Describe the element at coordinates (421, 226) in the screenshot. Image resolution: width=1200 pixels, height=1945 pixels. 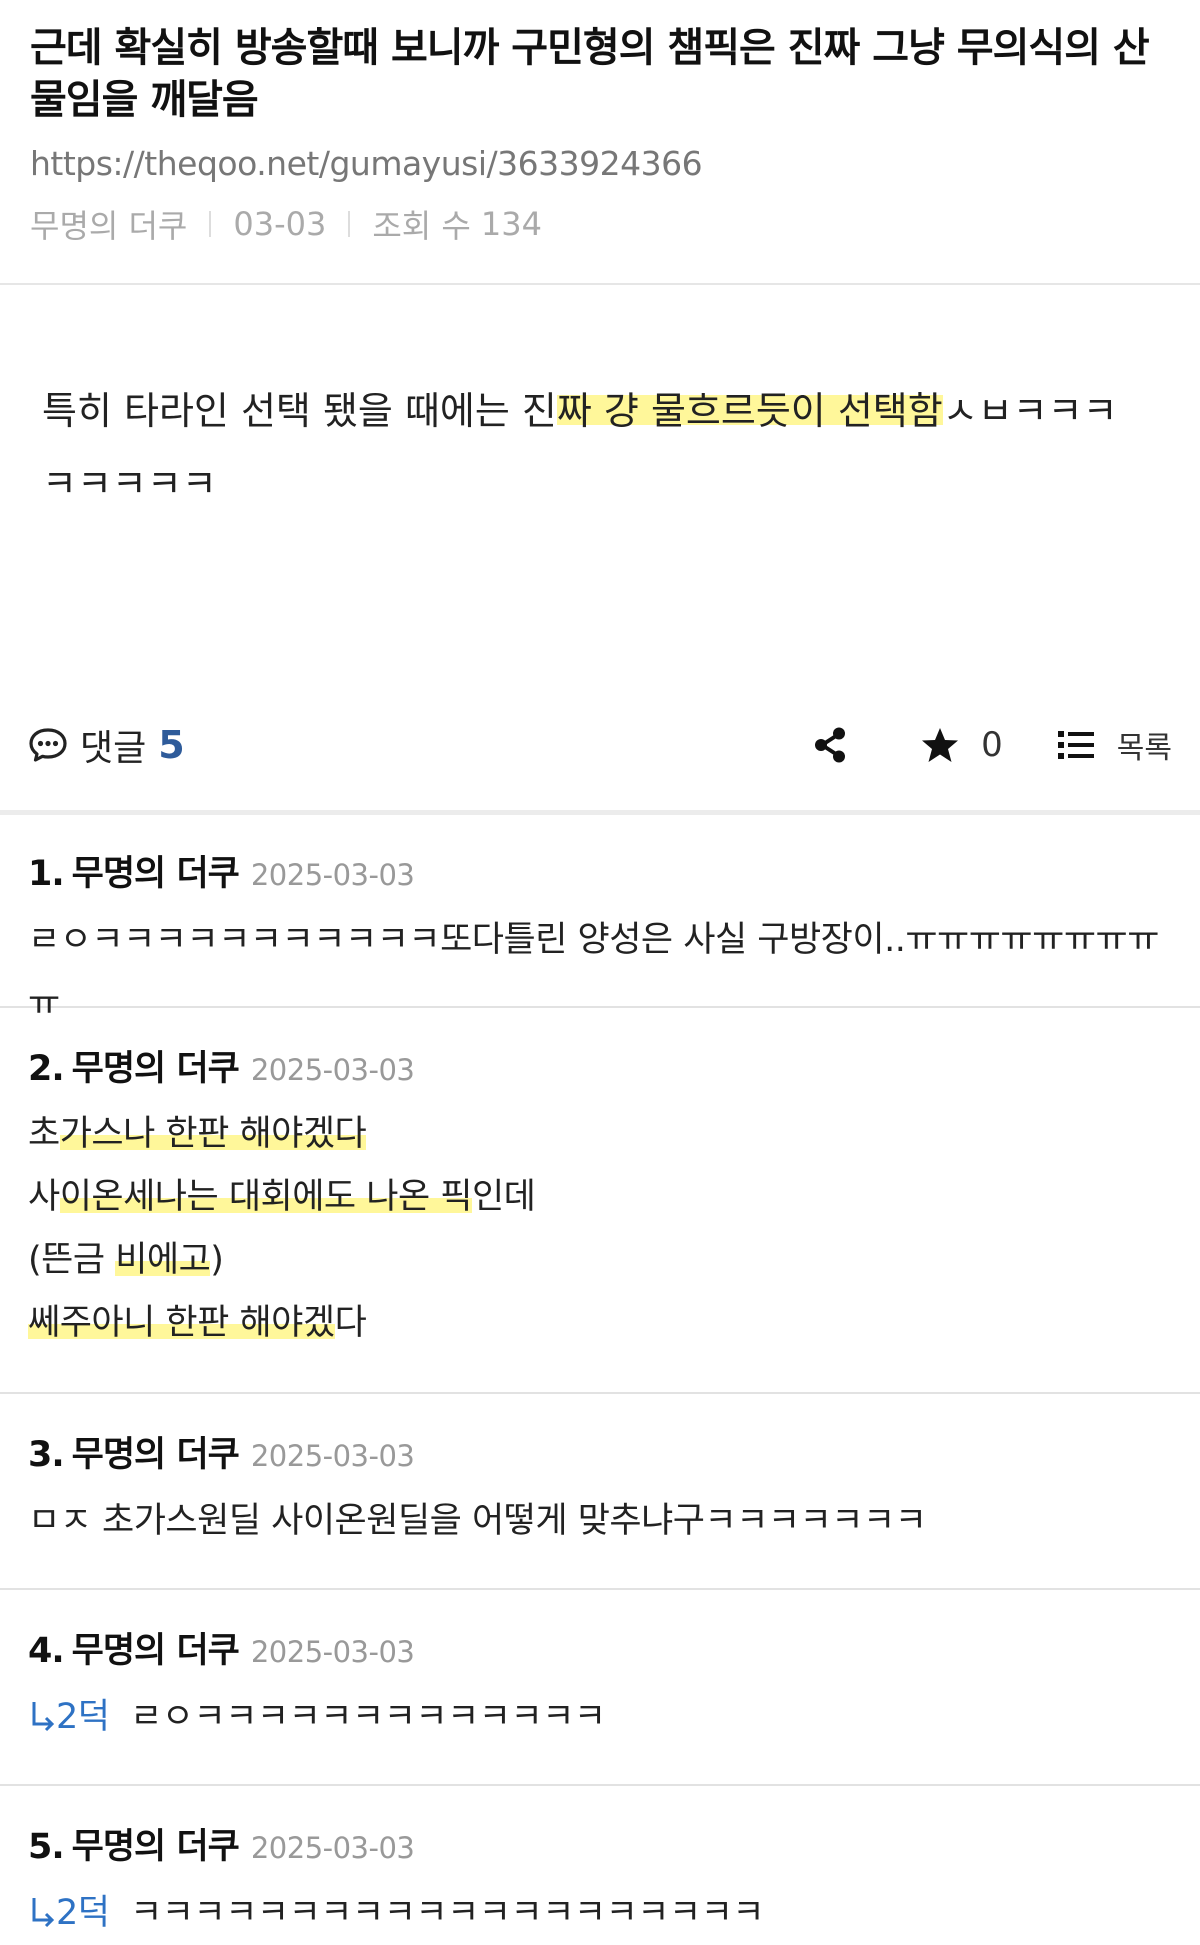
I see `post-views-label: 조회 수` at that location.